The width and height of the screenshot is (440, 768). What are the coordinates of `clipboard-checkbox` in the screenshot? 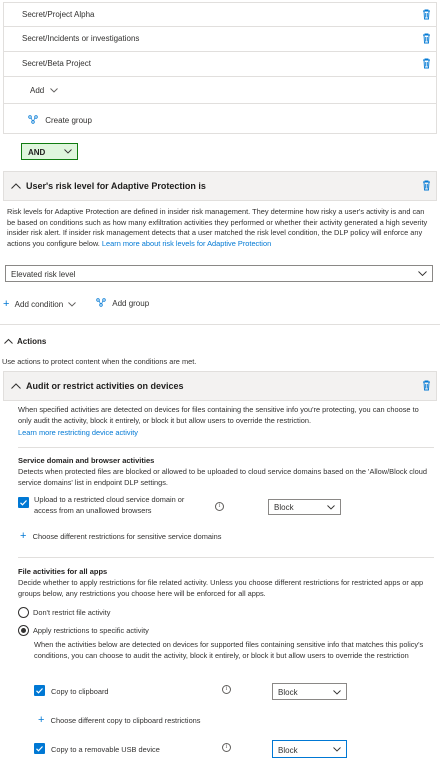 It's located at (39, 690).